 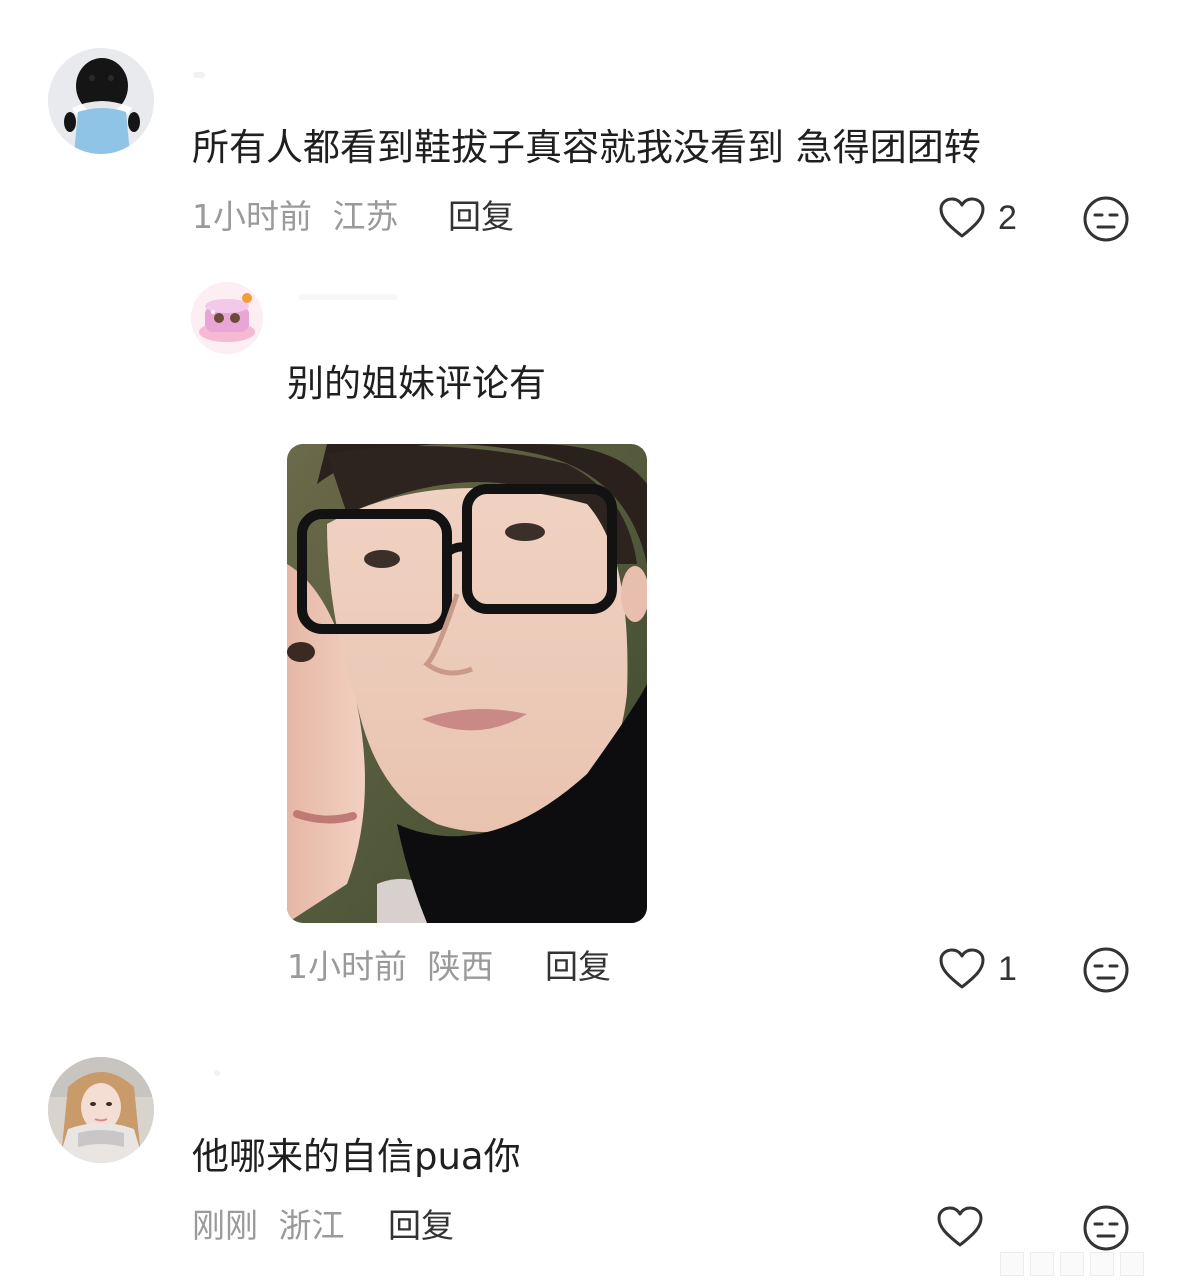 What do you see at coordinates (460, 966) in the screenshot?
I see `comment-location: 陕西` at bounding box center [460, 966].